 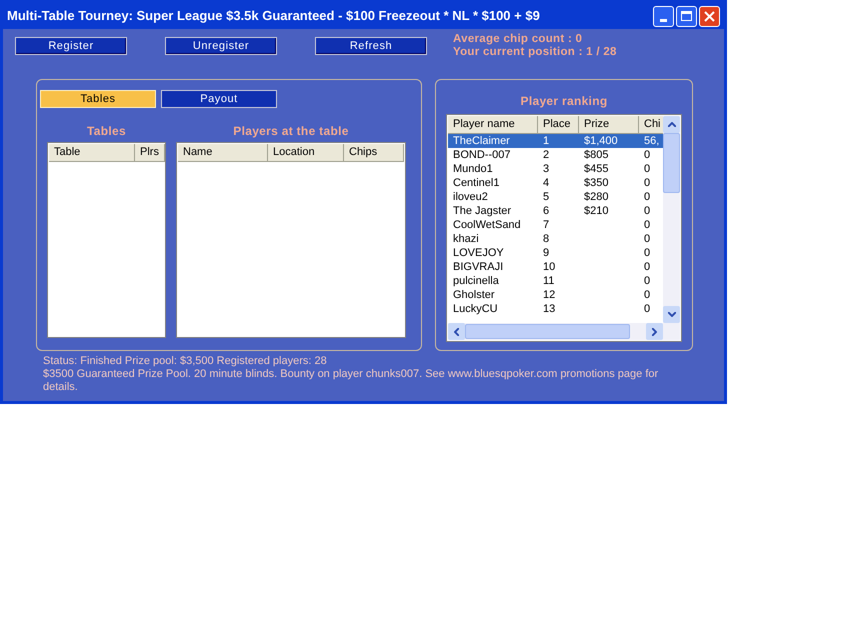 I want to click on section-title: Players at the table, so click(x=291, y=131).